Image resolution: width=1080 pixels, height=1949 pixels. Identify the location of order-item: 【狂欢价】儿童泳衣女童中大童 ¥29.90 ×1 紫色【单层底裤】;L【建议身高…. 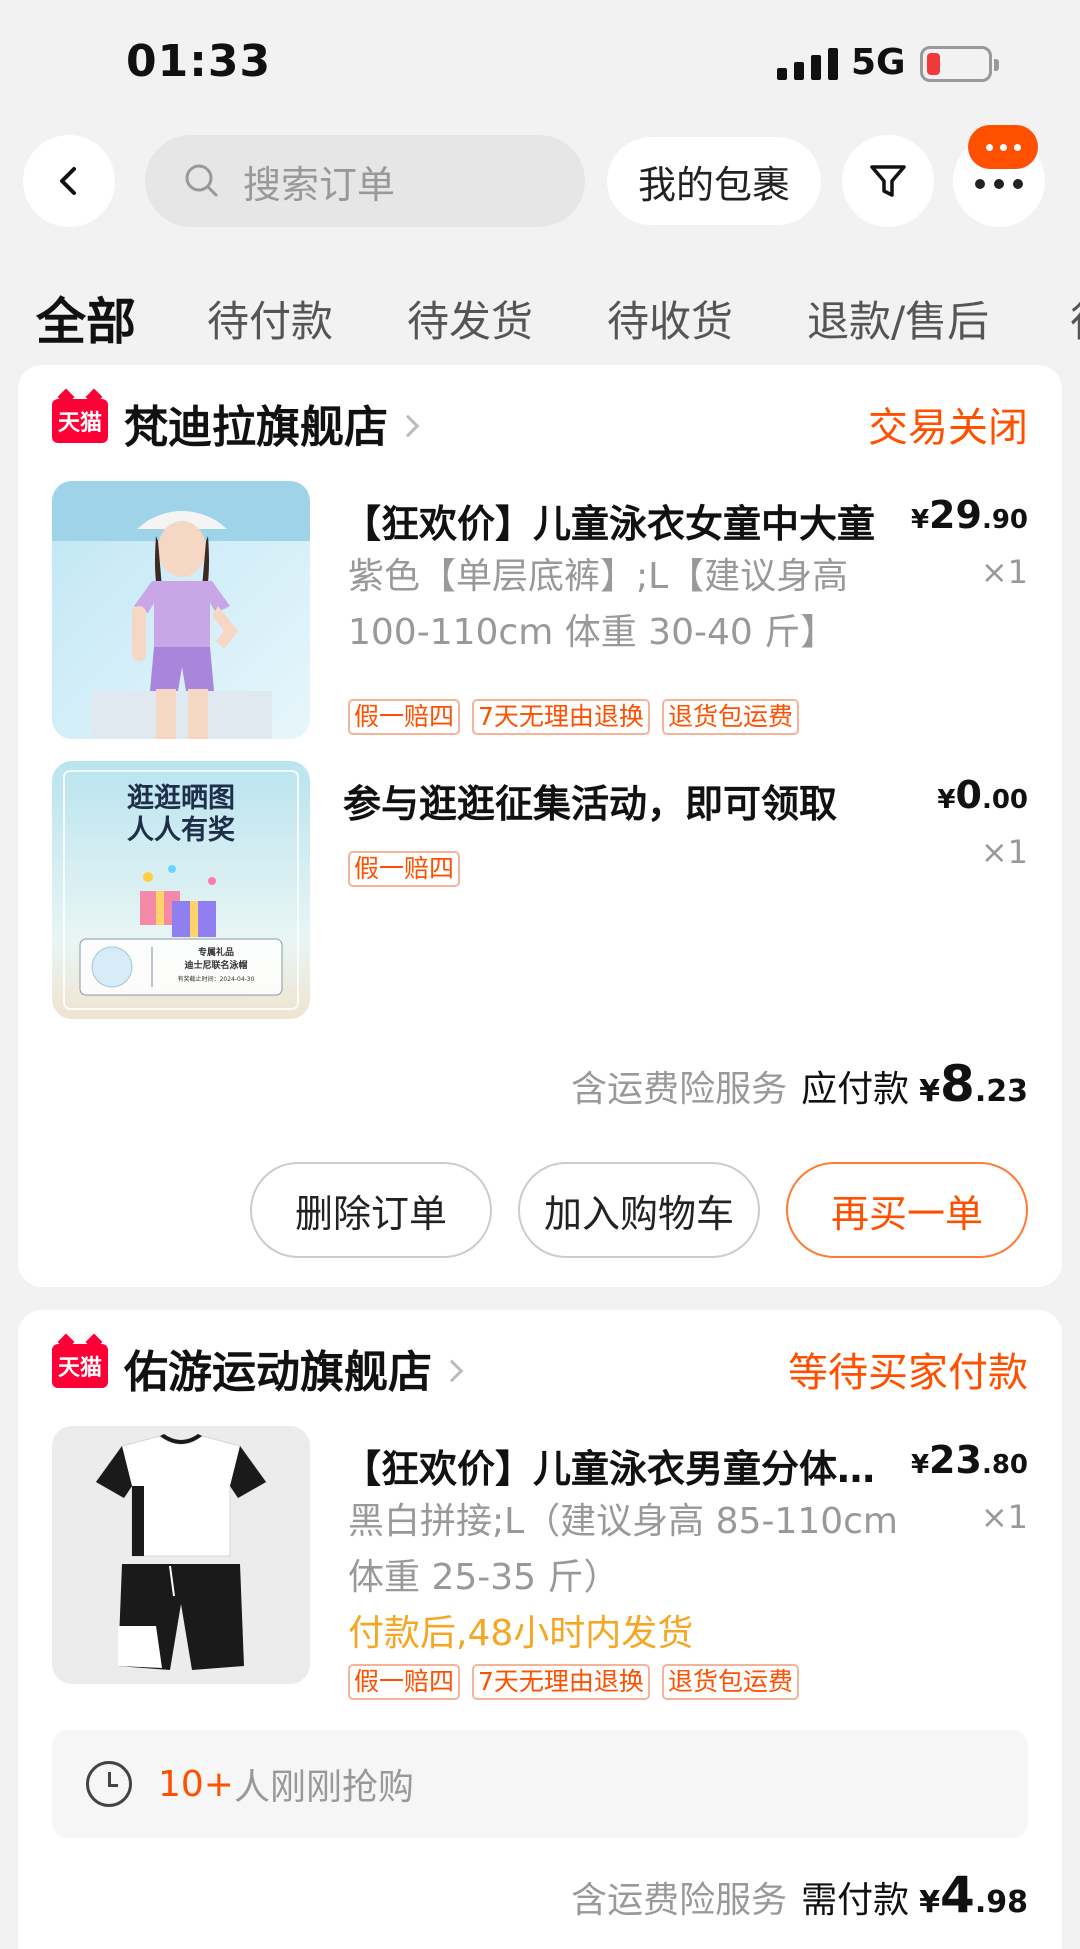
(540, 611).